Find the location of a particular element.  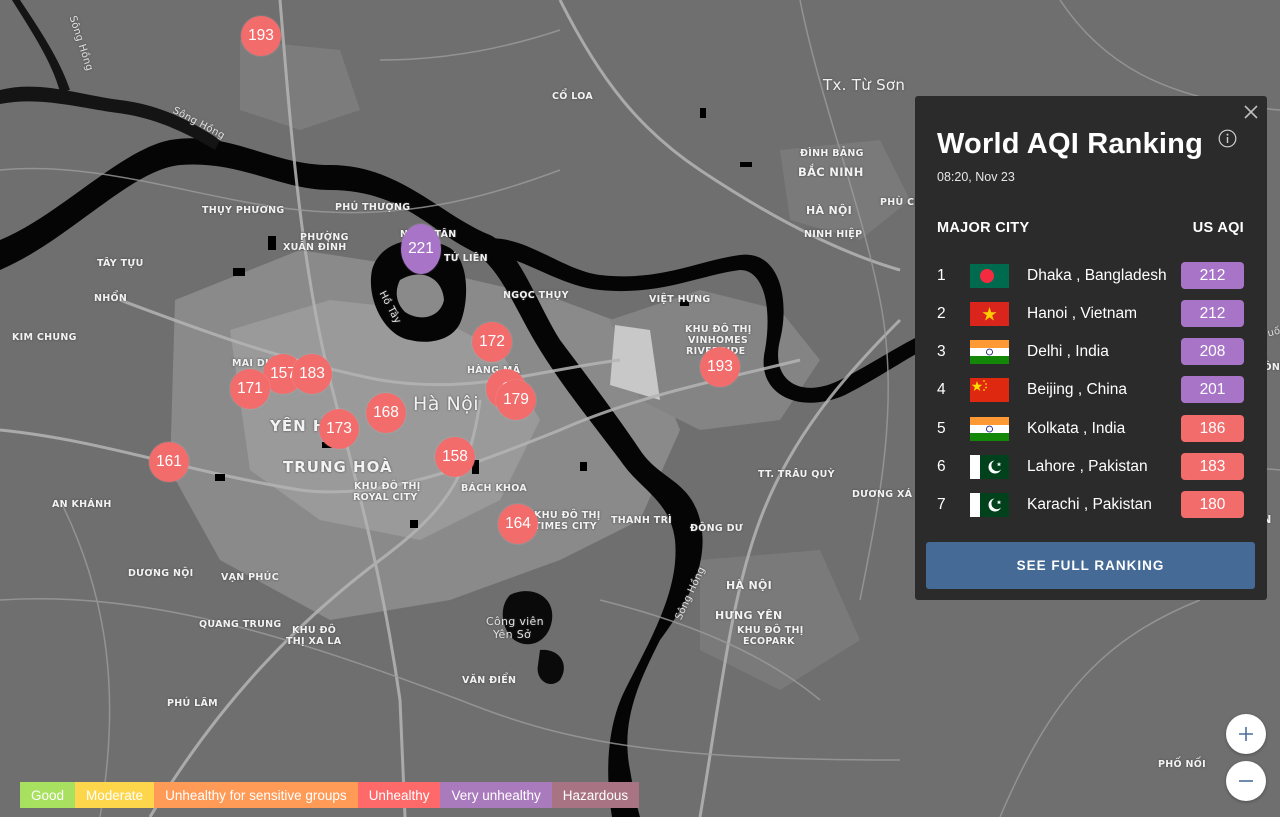

aqi-marker: 183 is located at coordinates (312, 374).